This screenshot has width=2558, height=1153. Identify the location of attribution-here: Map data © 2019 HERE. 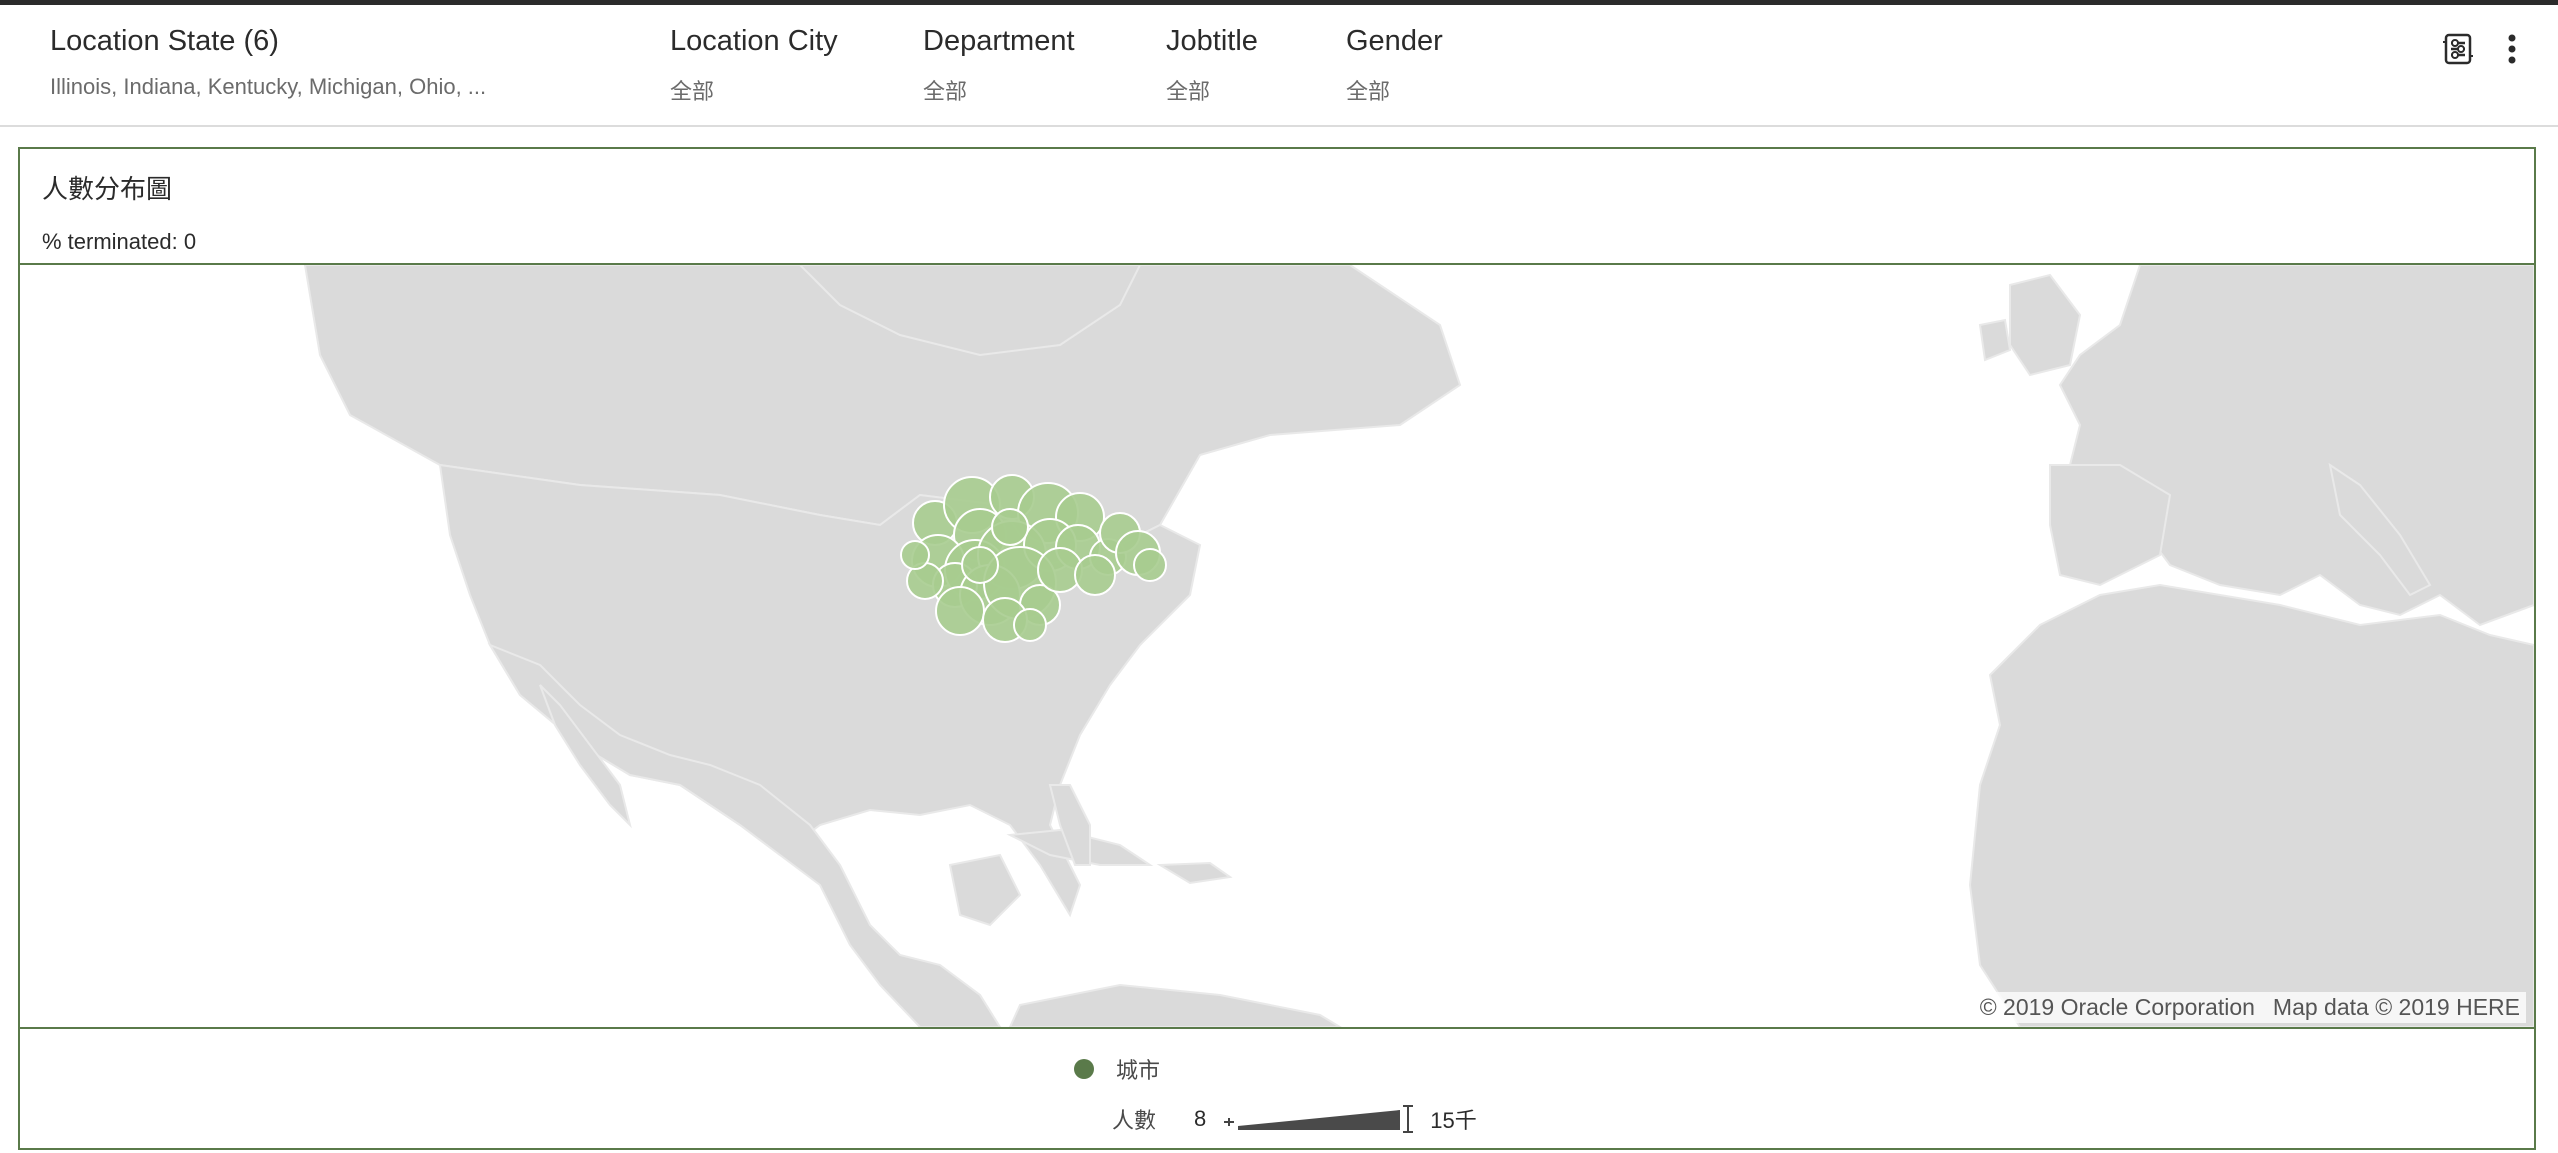
(2396, 1007).